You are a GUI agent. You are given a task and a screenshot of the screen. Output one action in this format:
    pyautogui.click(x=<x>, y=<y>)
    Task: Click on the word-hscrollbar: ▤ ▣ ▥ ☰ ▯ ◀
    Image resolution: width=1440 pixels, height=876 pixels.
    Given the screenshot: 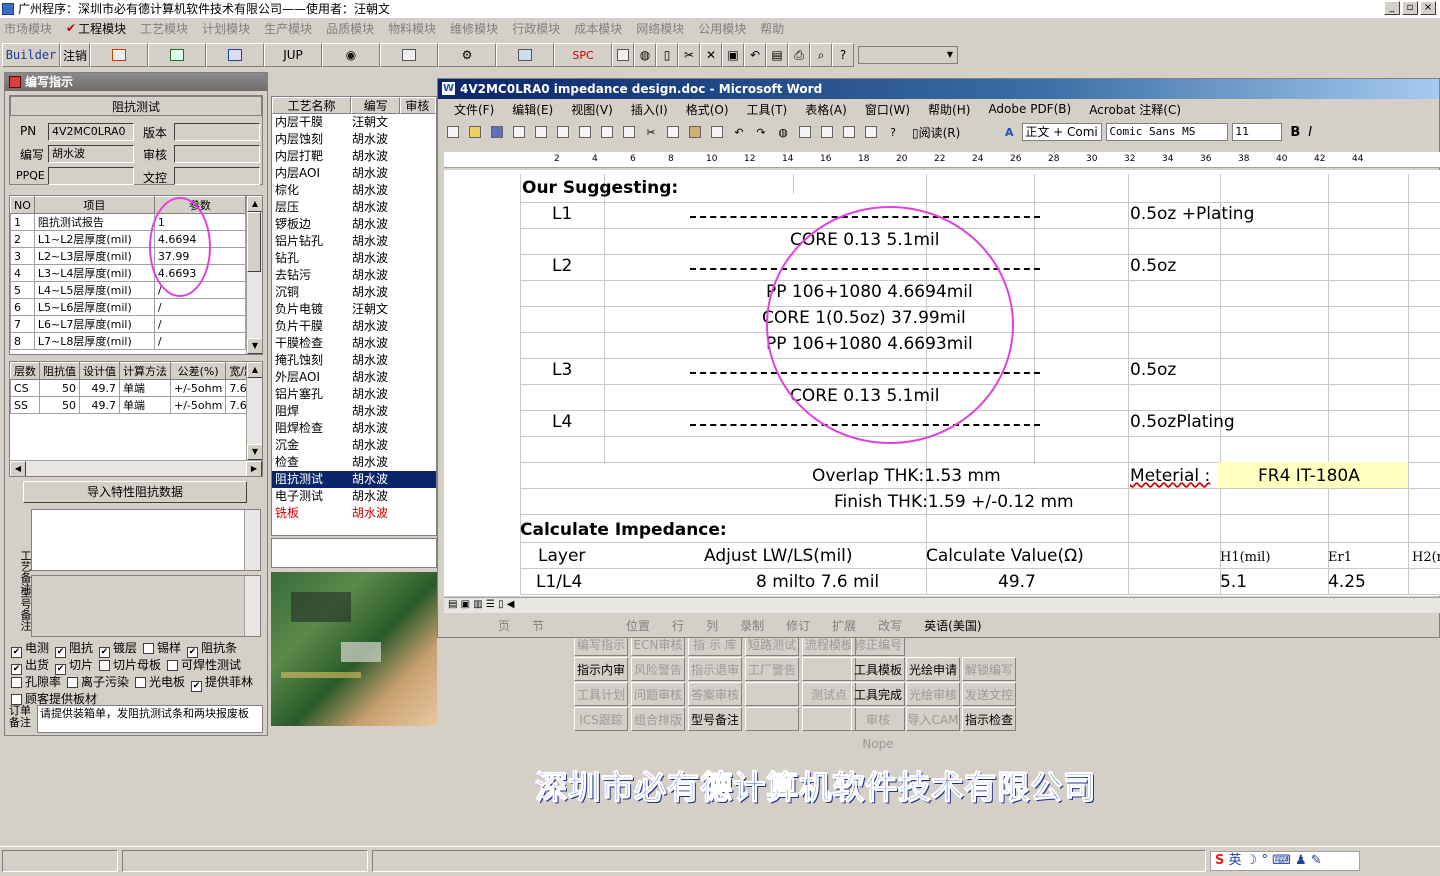 What is the action you would take?
    pyautogui.click(x=942, y=605)
    